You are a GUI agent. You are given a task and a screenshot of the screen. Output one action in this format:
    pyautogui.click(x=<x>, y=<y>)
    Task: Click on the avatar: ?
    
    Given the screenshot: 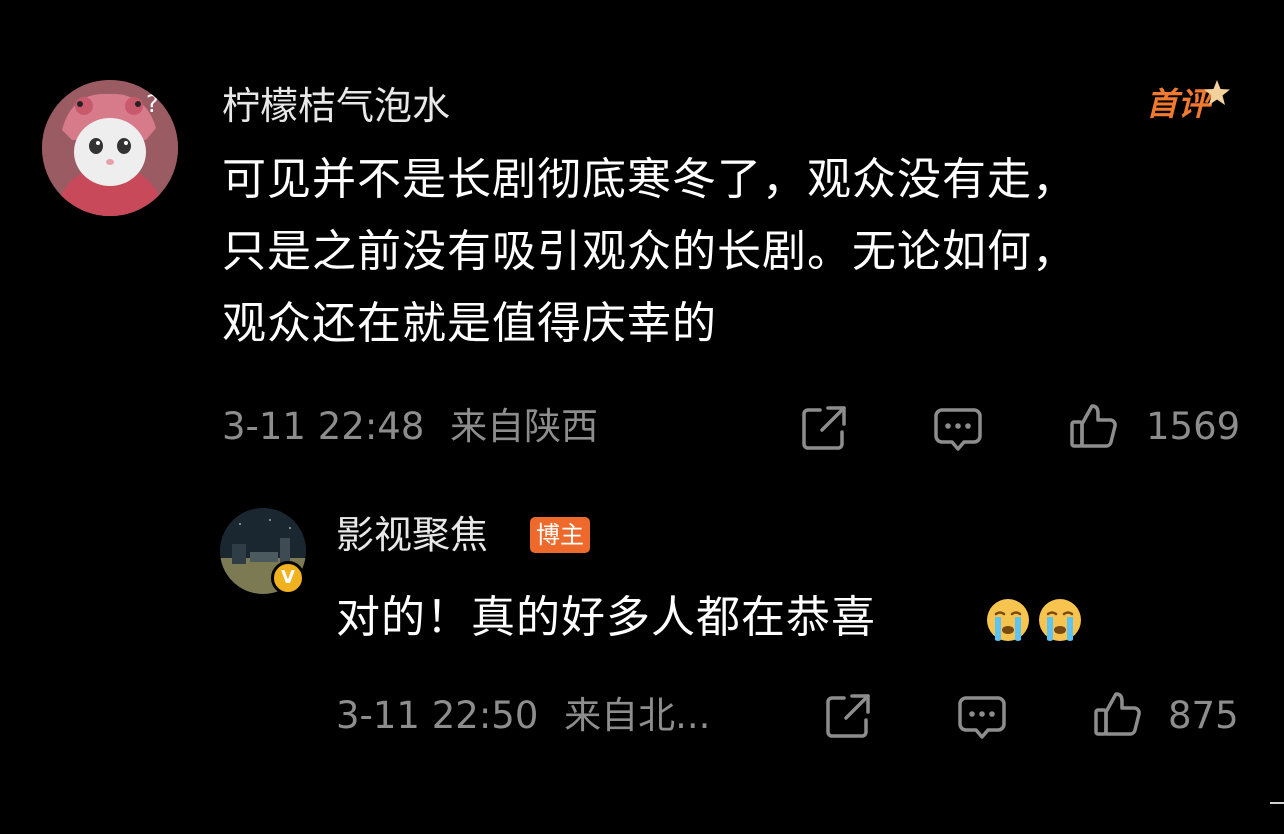 What is the action you would take?
    pyautogui.click(x=110, y=148)
    